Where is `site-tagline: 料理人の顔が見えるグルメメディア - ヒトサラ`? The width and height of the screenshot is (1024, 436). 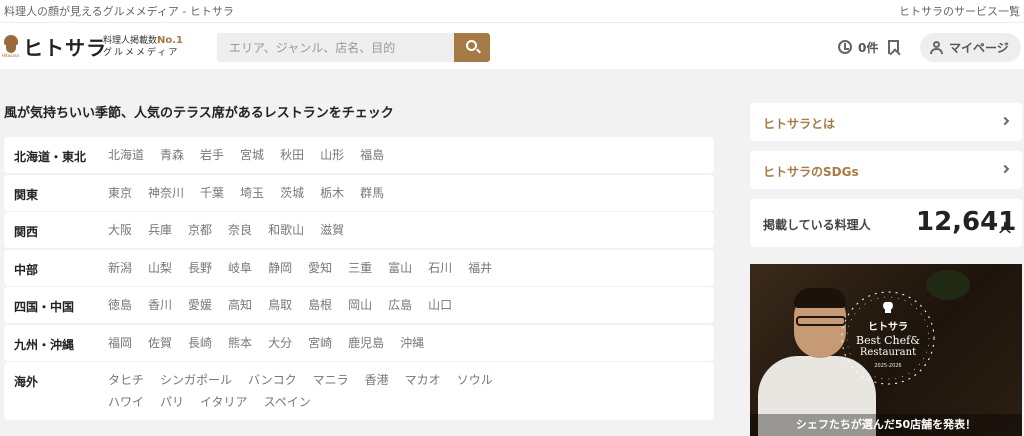 site-tagline: 料理人の顔が見えるグルメメディア - ヒトサラ is located at coordinates (119, 11).